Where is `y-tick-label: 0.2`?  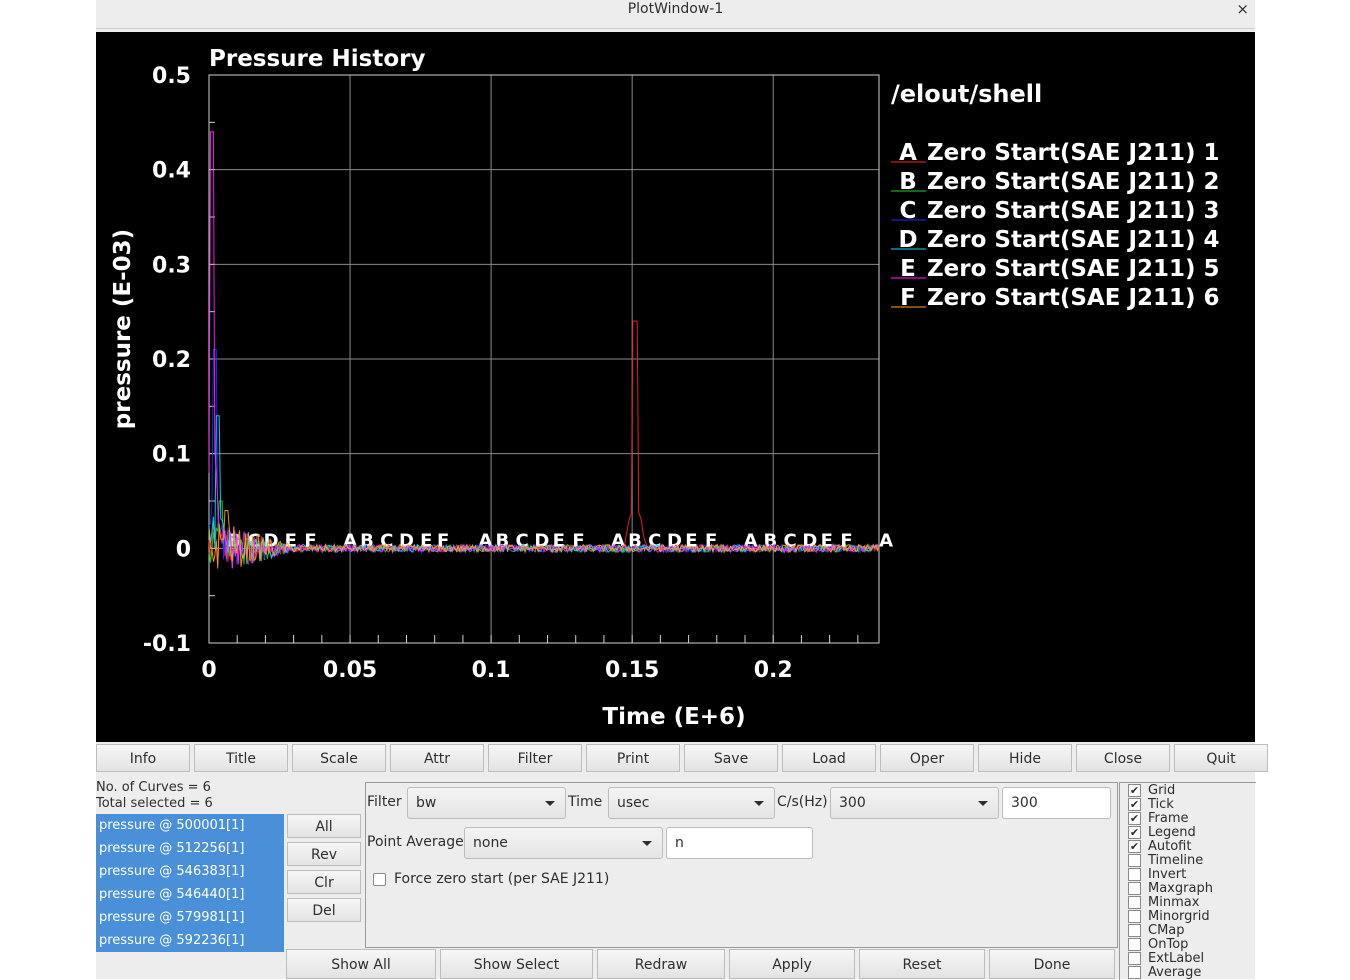 y-tick-label: 0.2 is located at coordinates (171, 360).